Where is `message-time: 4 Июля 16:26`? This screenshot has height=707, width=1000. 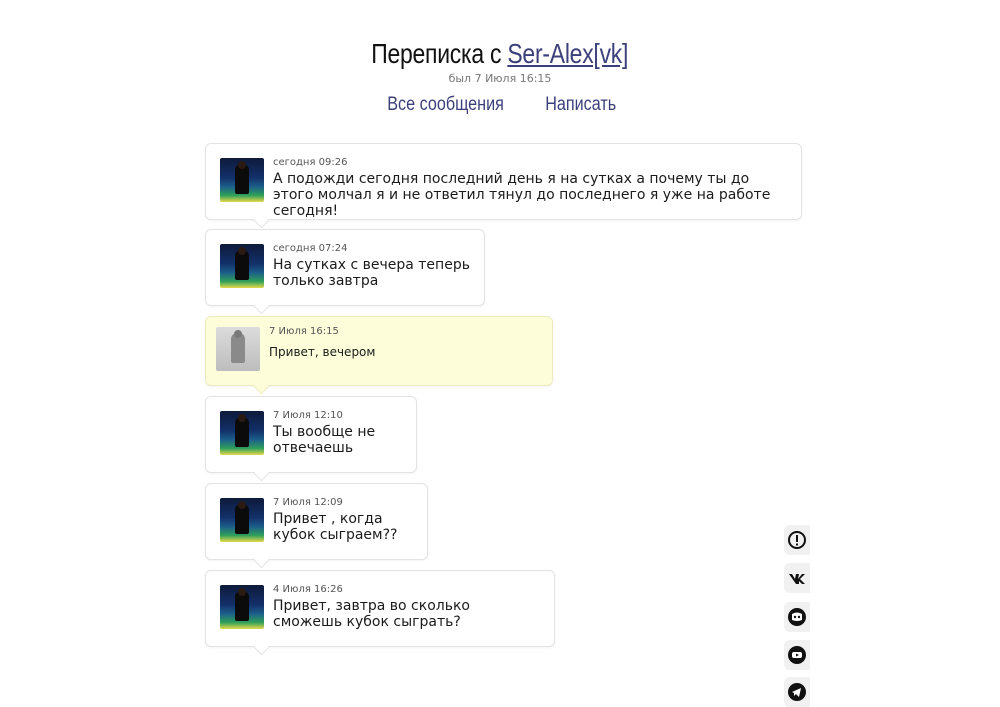 message-time: 4 Июля 16:26 is located at coordinates (308, 589).